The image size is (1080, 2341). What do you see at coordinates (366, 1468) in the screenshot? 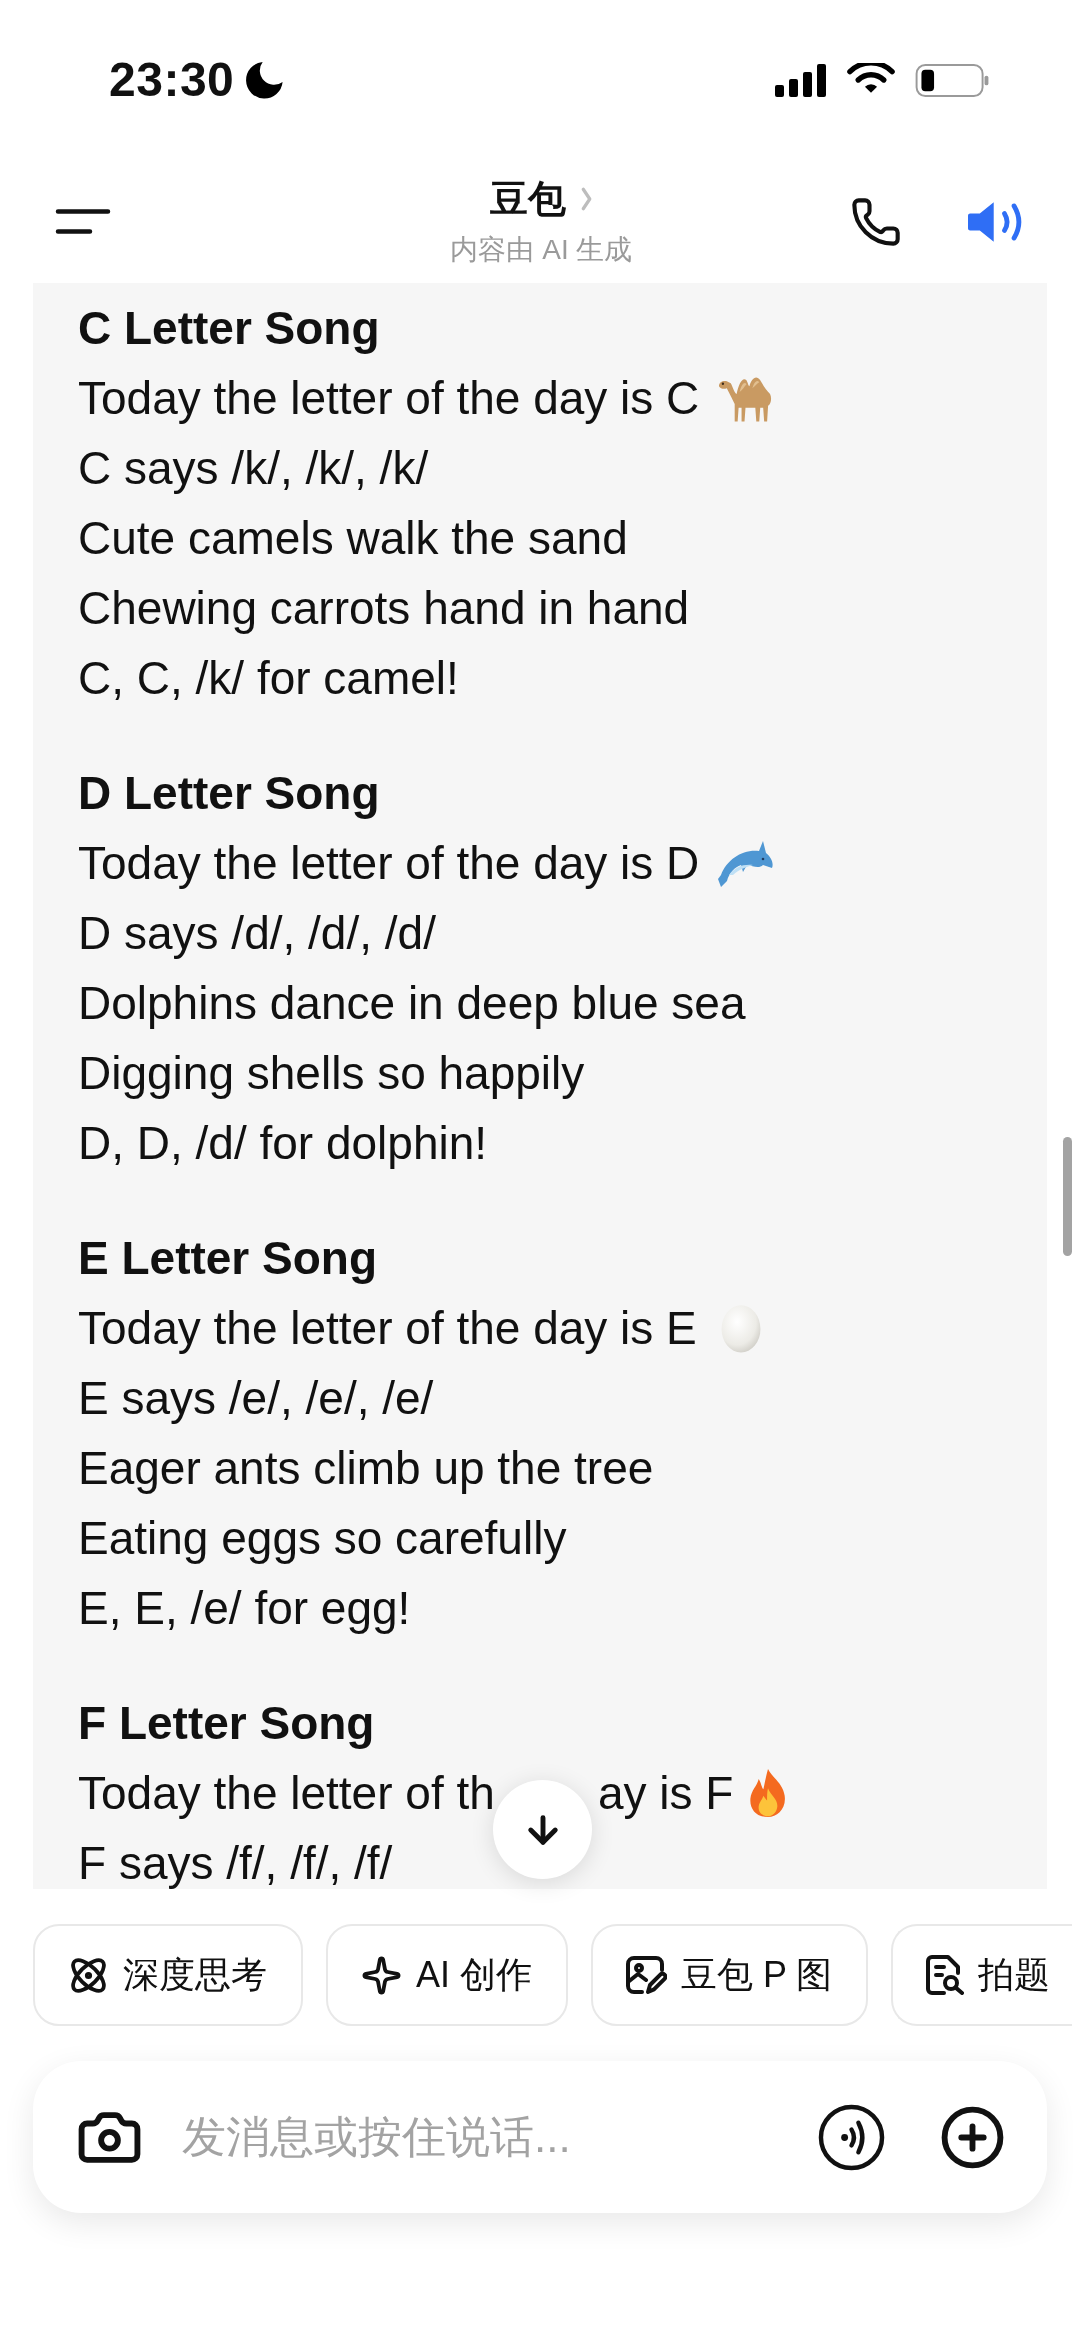
I see `lyric-line: Eager ants climb up the tree` at bounding box center [366, 1468].